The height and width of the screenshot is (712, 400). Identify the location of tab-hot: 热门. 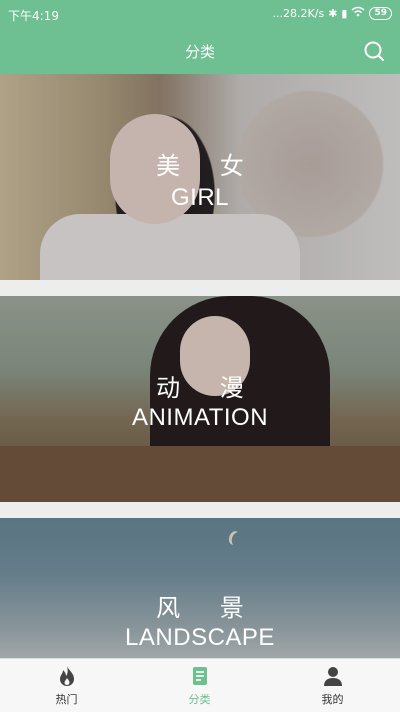
(66, 685).